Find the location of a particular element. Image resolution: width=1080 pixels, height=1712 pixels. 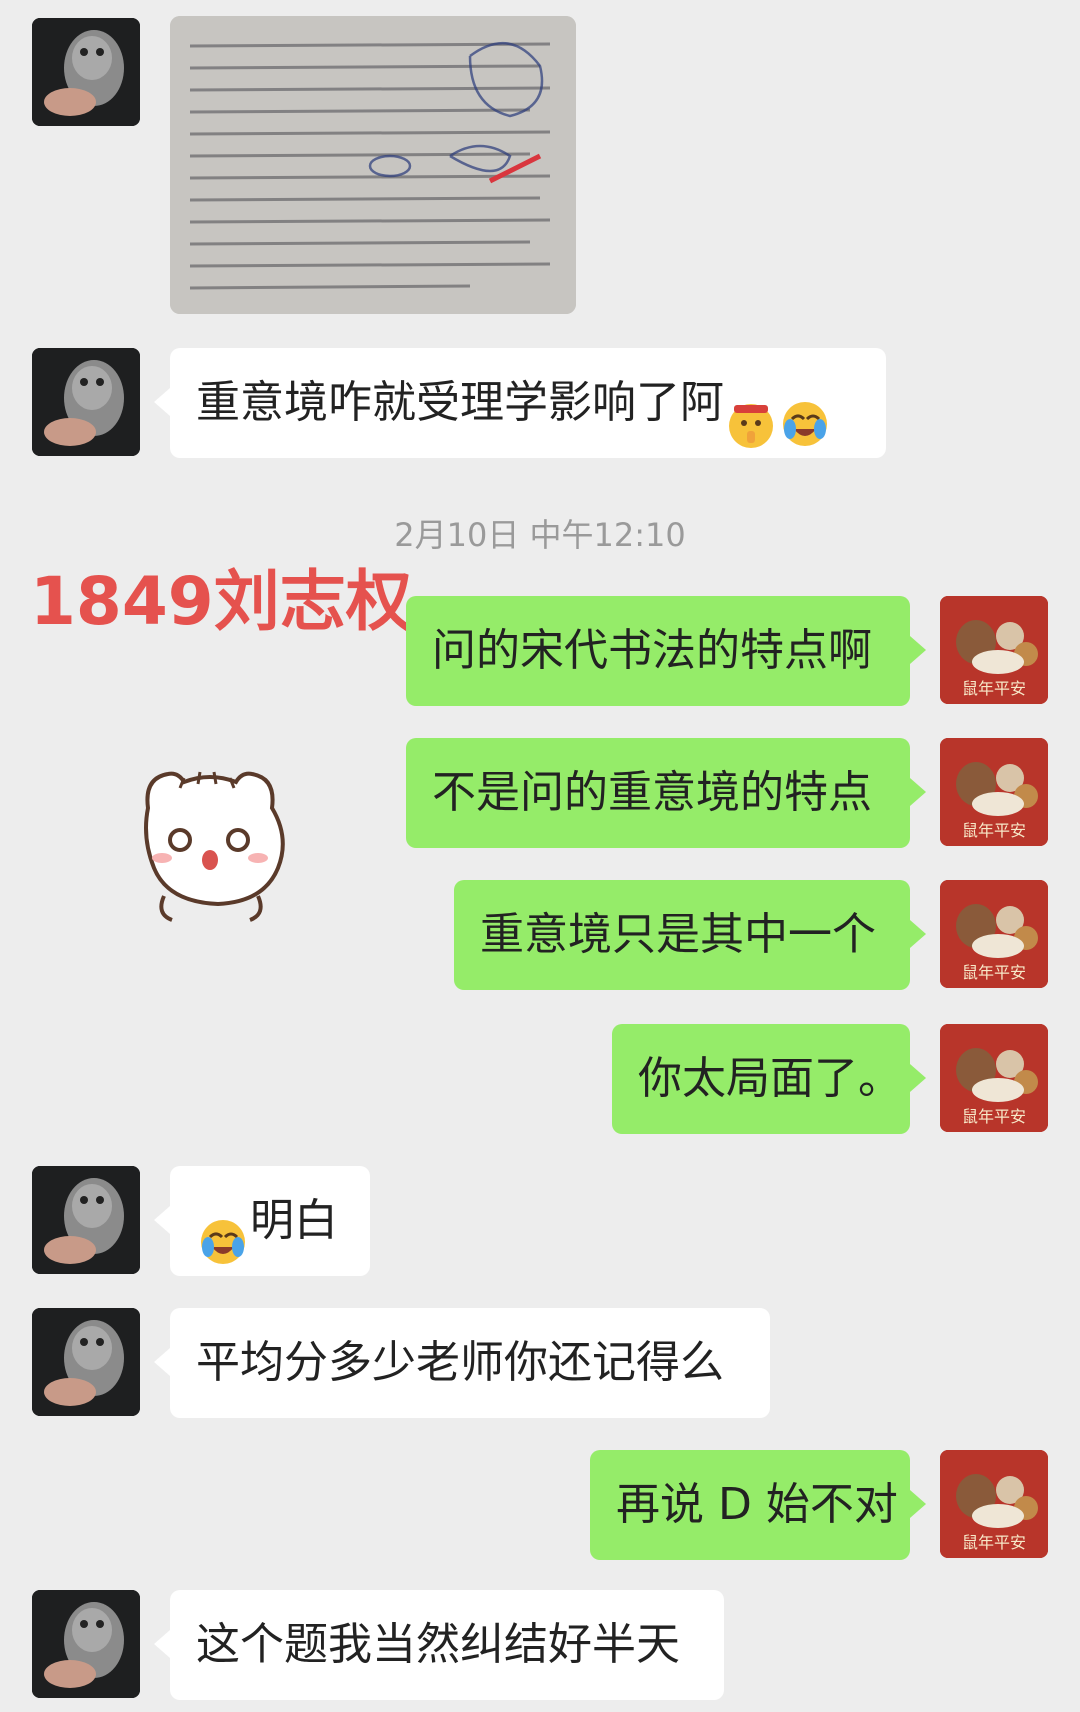

message-row: 这个题我当然纠结好半天 is located at coordinates (540, 1645).